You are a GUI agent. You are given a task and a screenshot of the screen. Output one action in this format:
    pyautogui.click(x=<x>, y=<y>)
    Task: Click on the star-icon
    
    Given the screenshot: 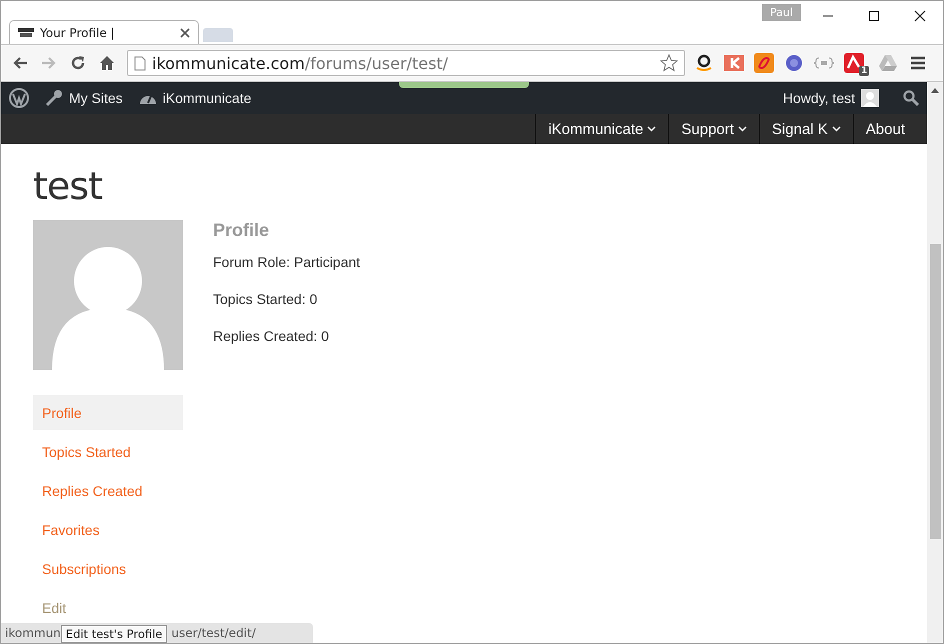 What is the action you would take?
    pyautogui.click(x=669, y=63)
    